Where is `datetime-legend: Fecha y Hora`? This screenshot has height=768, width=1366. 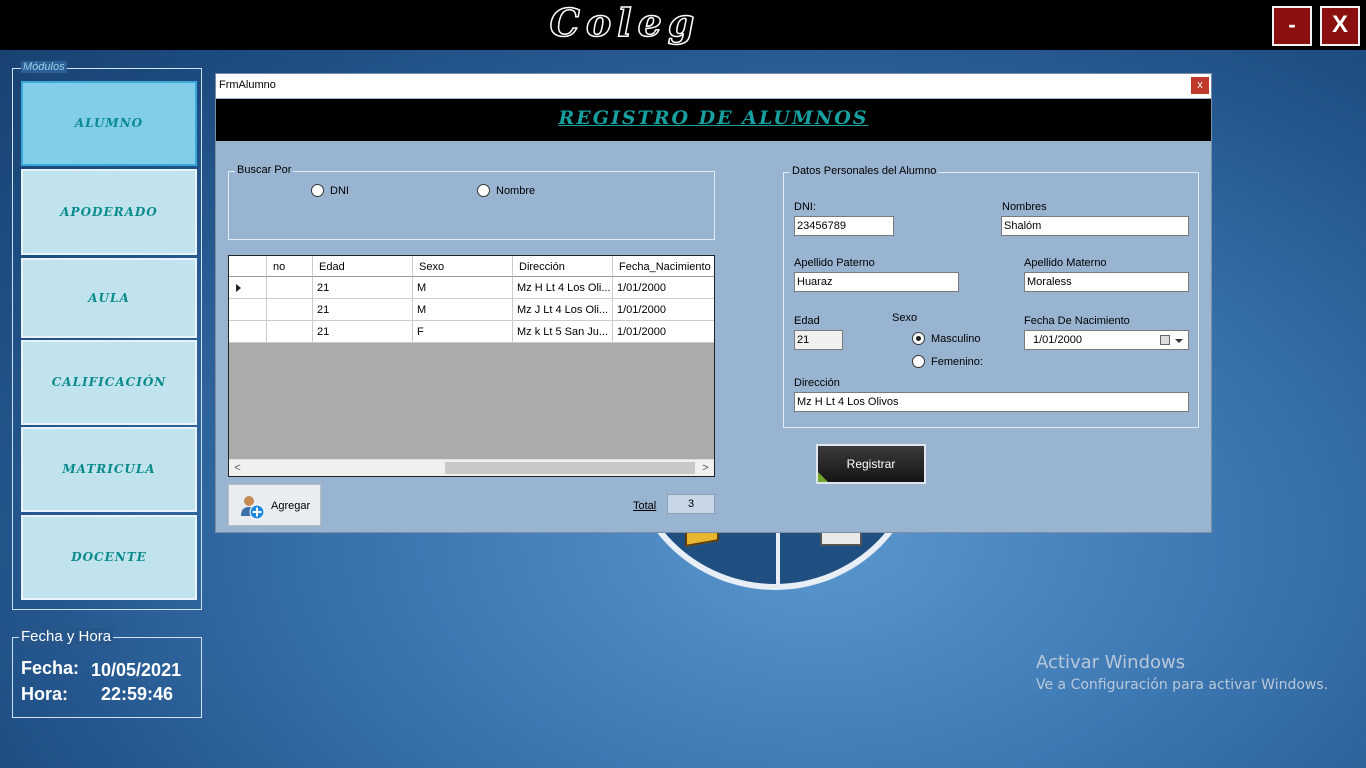
datetime-legend: Fecha y Hora is located at coordinates (66, 636).